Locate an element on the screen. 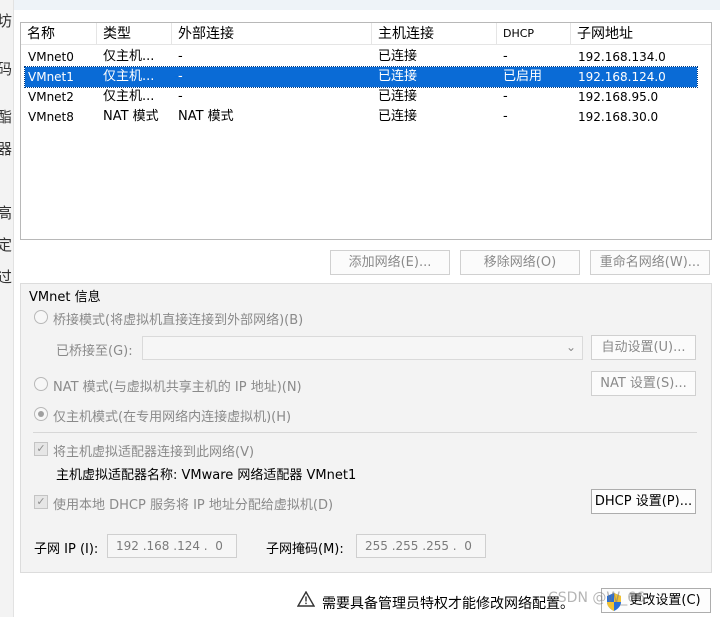  cell-type: NAT 模式 is located at coordinates (131, 116).